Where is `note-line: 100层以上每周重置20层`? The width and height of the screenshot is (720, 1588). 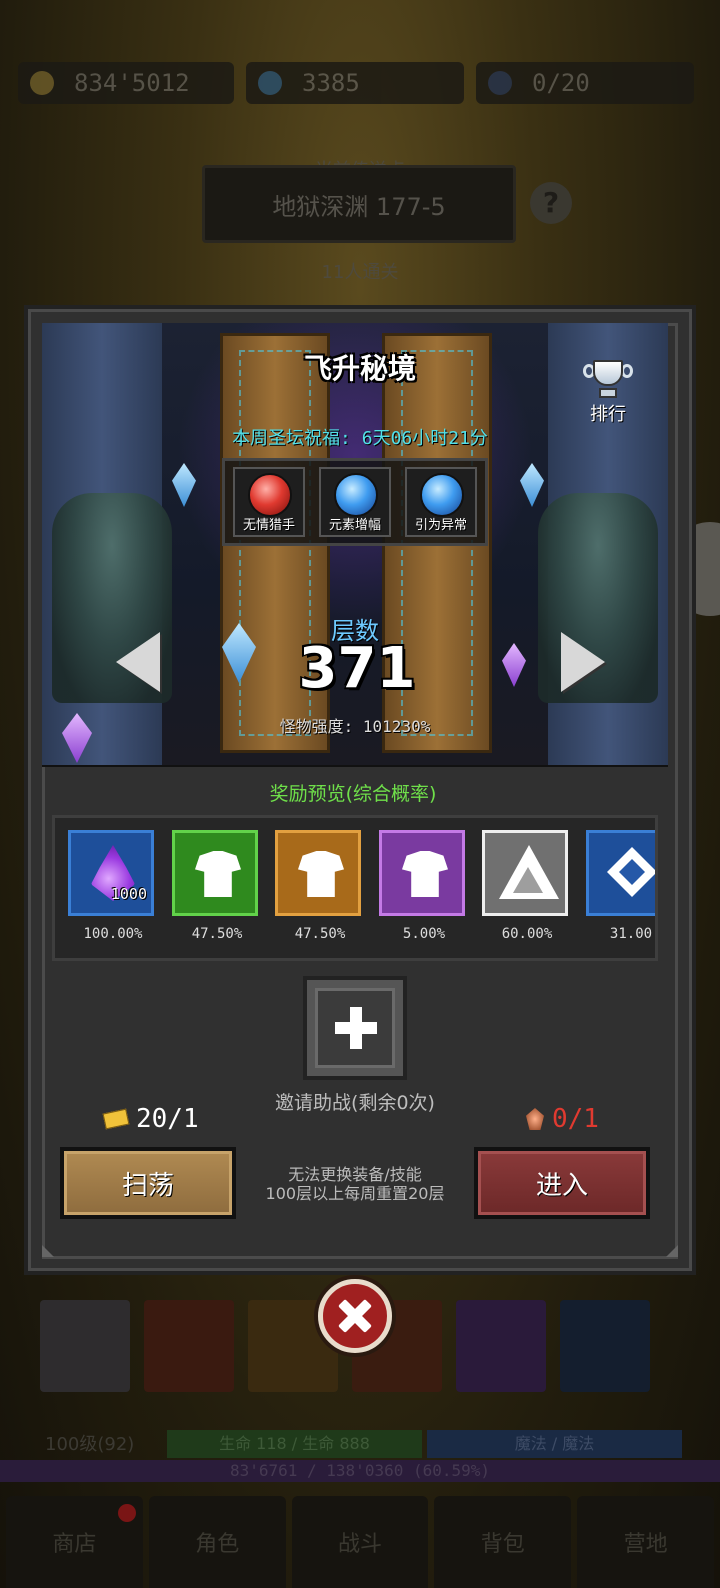
note-line: 100层以上每周重置20层 is located at coordinates (355, 1193).